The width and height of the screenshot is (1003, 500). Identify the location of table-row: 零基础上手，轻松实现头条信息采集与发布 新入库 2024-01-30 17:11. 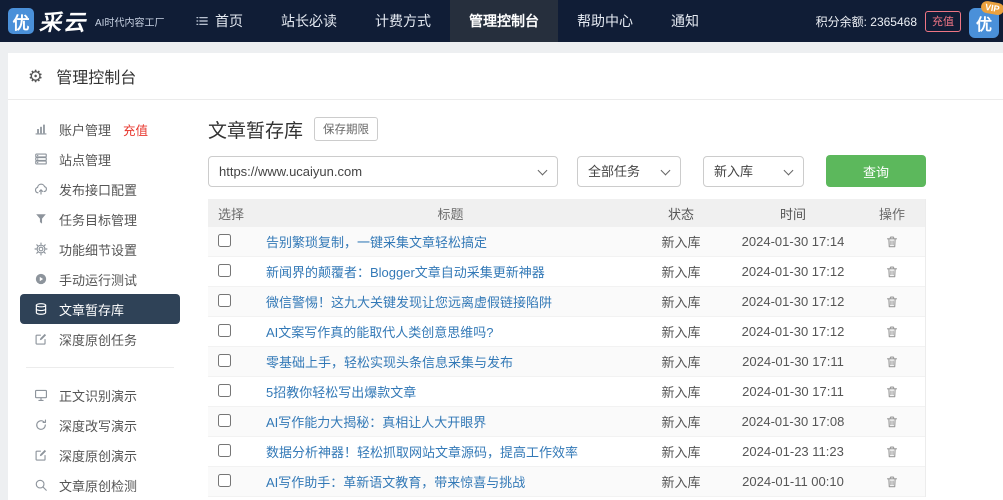
(566, 362).